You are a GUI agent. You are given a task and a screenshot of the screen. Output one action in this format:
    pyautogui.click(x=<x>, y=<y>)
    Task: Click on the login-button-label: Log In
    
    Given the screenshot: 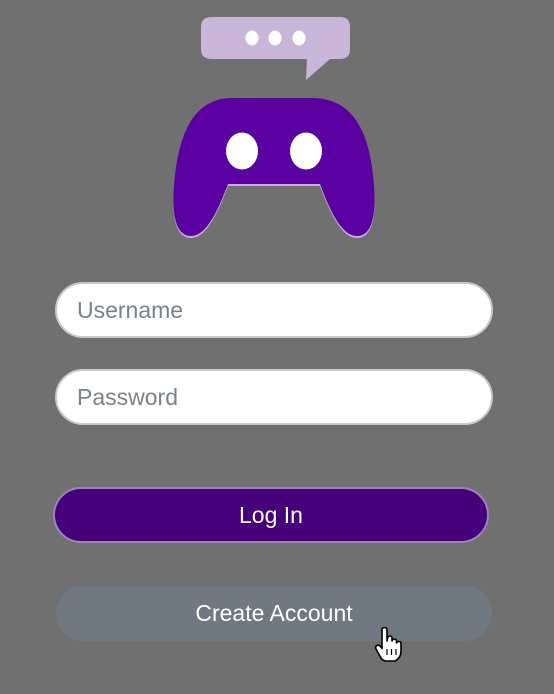 What is the action you would take?
    pyautogui.click(x=271, y=514)
    